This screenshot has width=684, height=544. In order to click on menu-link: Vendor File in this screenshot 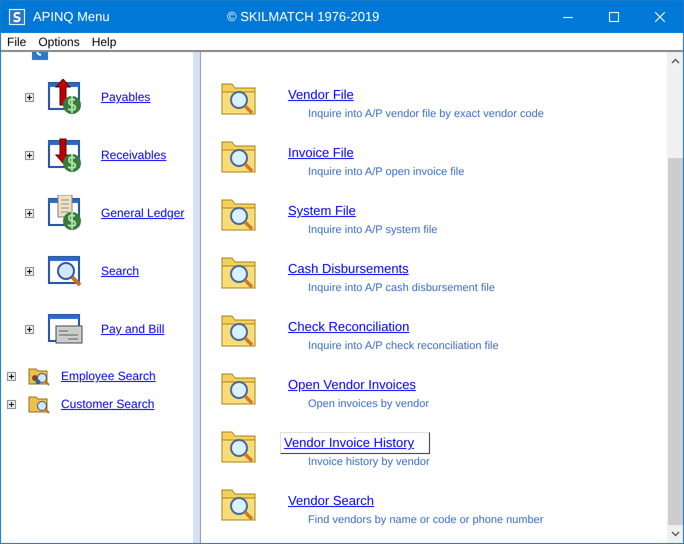, I will do `click(414, 95)`.